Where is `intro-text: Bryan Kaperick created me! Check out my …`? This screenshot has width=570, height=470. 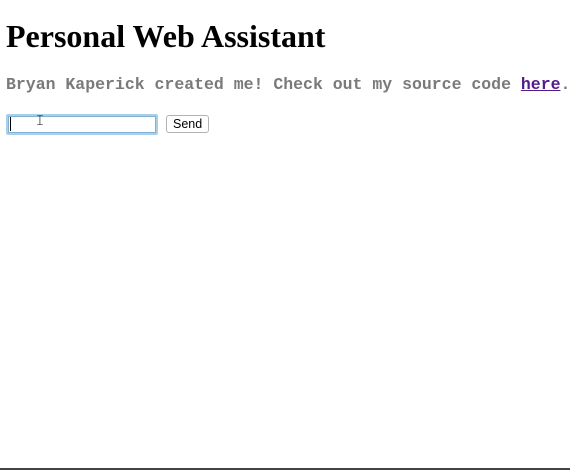 intro-text: Bryan Kaperick created me! Check out my … is located at coordinates (288, 84).